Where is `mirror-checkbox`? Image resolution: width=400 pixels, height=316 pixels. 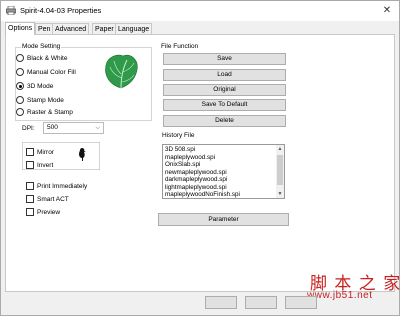 mirror-checkbox is located at coordinates (30, 152).